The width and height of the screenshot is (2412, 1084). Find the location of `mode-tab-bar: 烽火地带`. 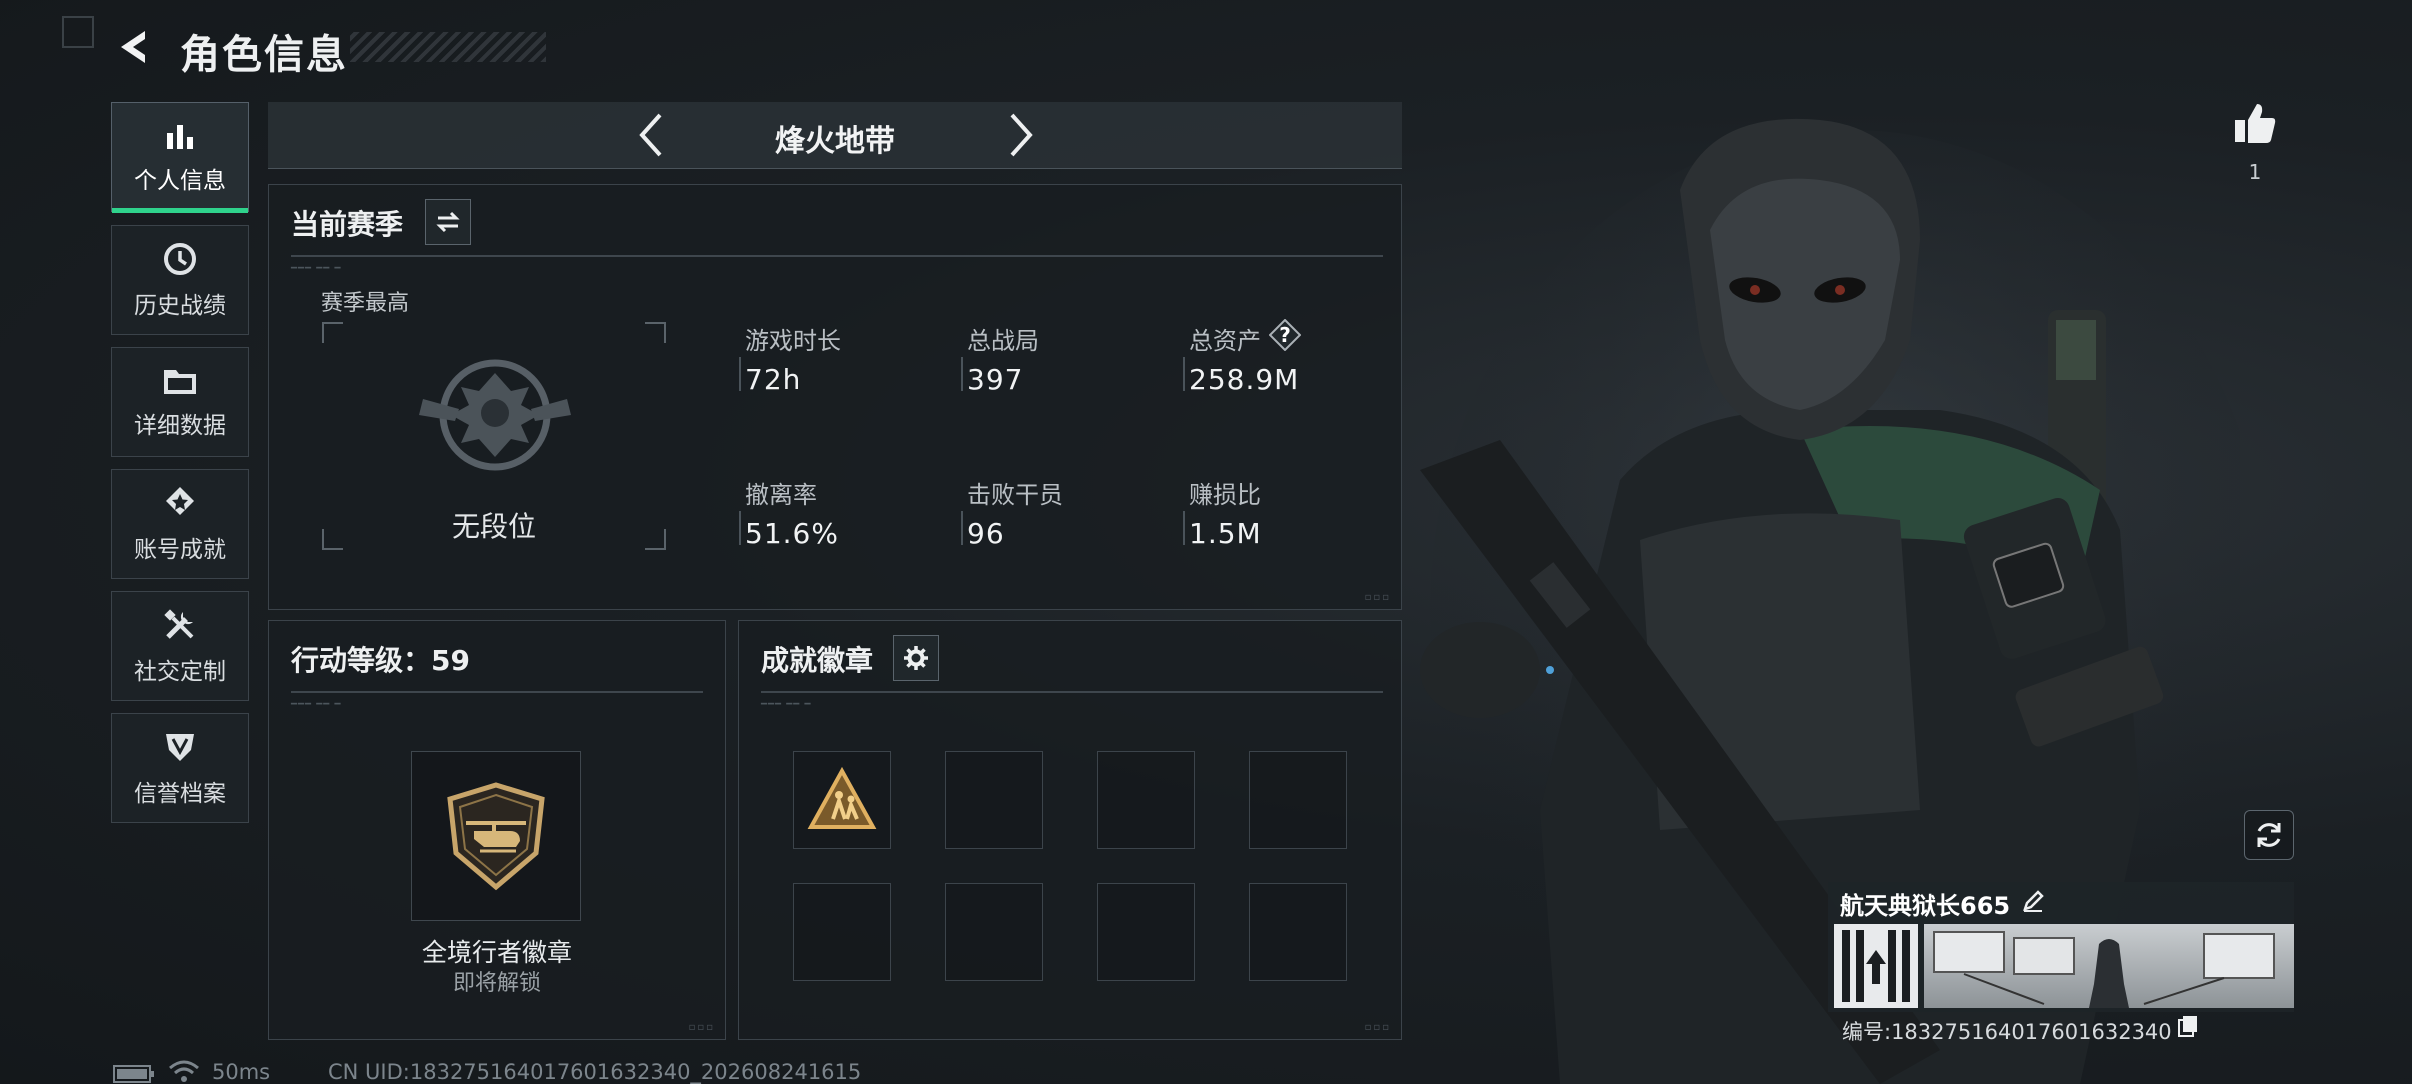

mode-tab-bar: 烽火地带 is located at coordinates (835, 135).